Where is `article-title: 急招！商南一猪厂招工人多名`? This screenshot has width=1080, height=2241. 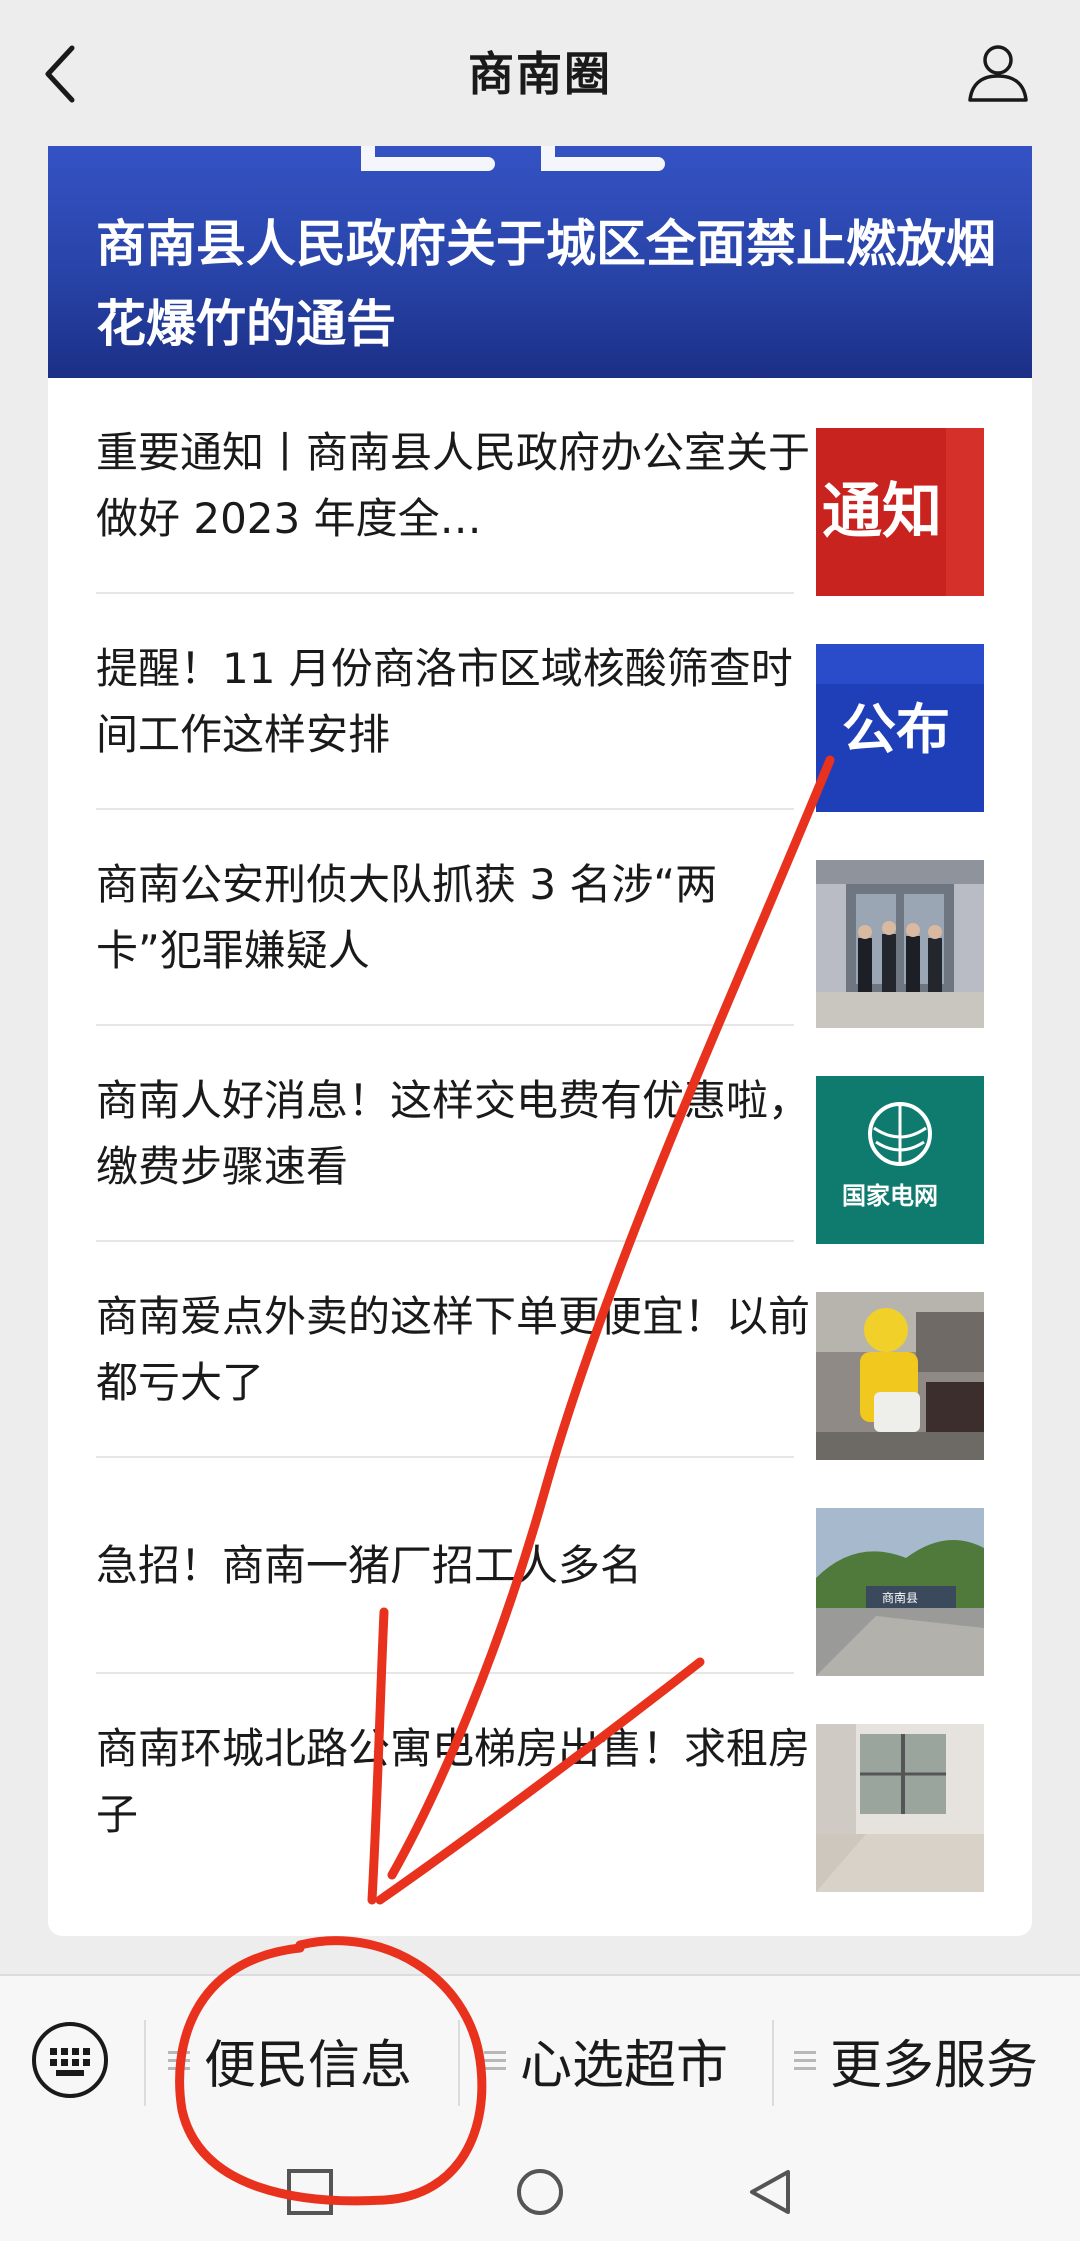
article-title: 急招！商南一猪厂招工人多名 is located at coordinates (369, 1565).